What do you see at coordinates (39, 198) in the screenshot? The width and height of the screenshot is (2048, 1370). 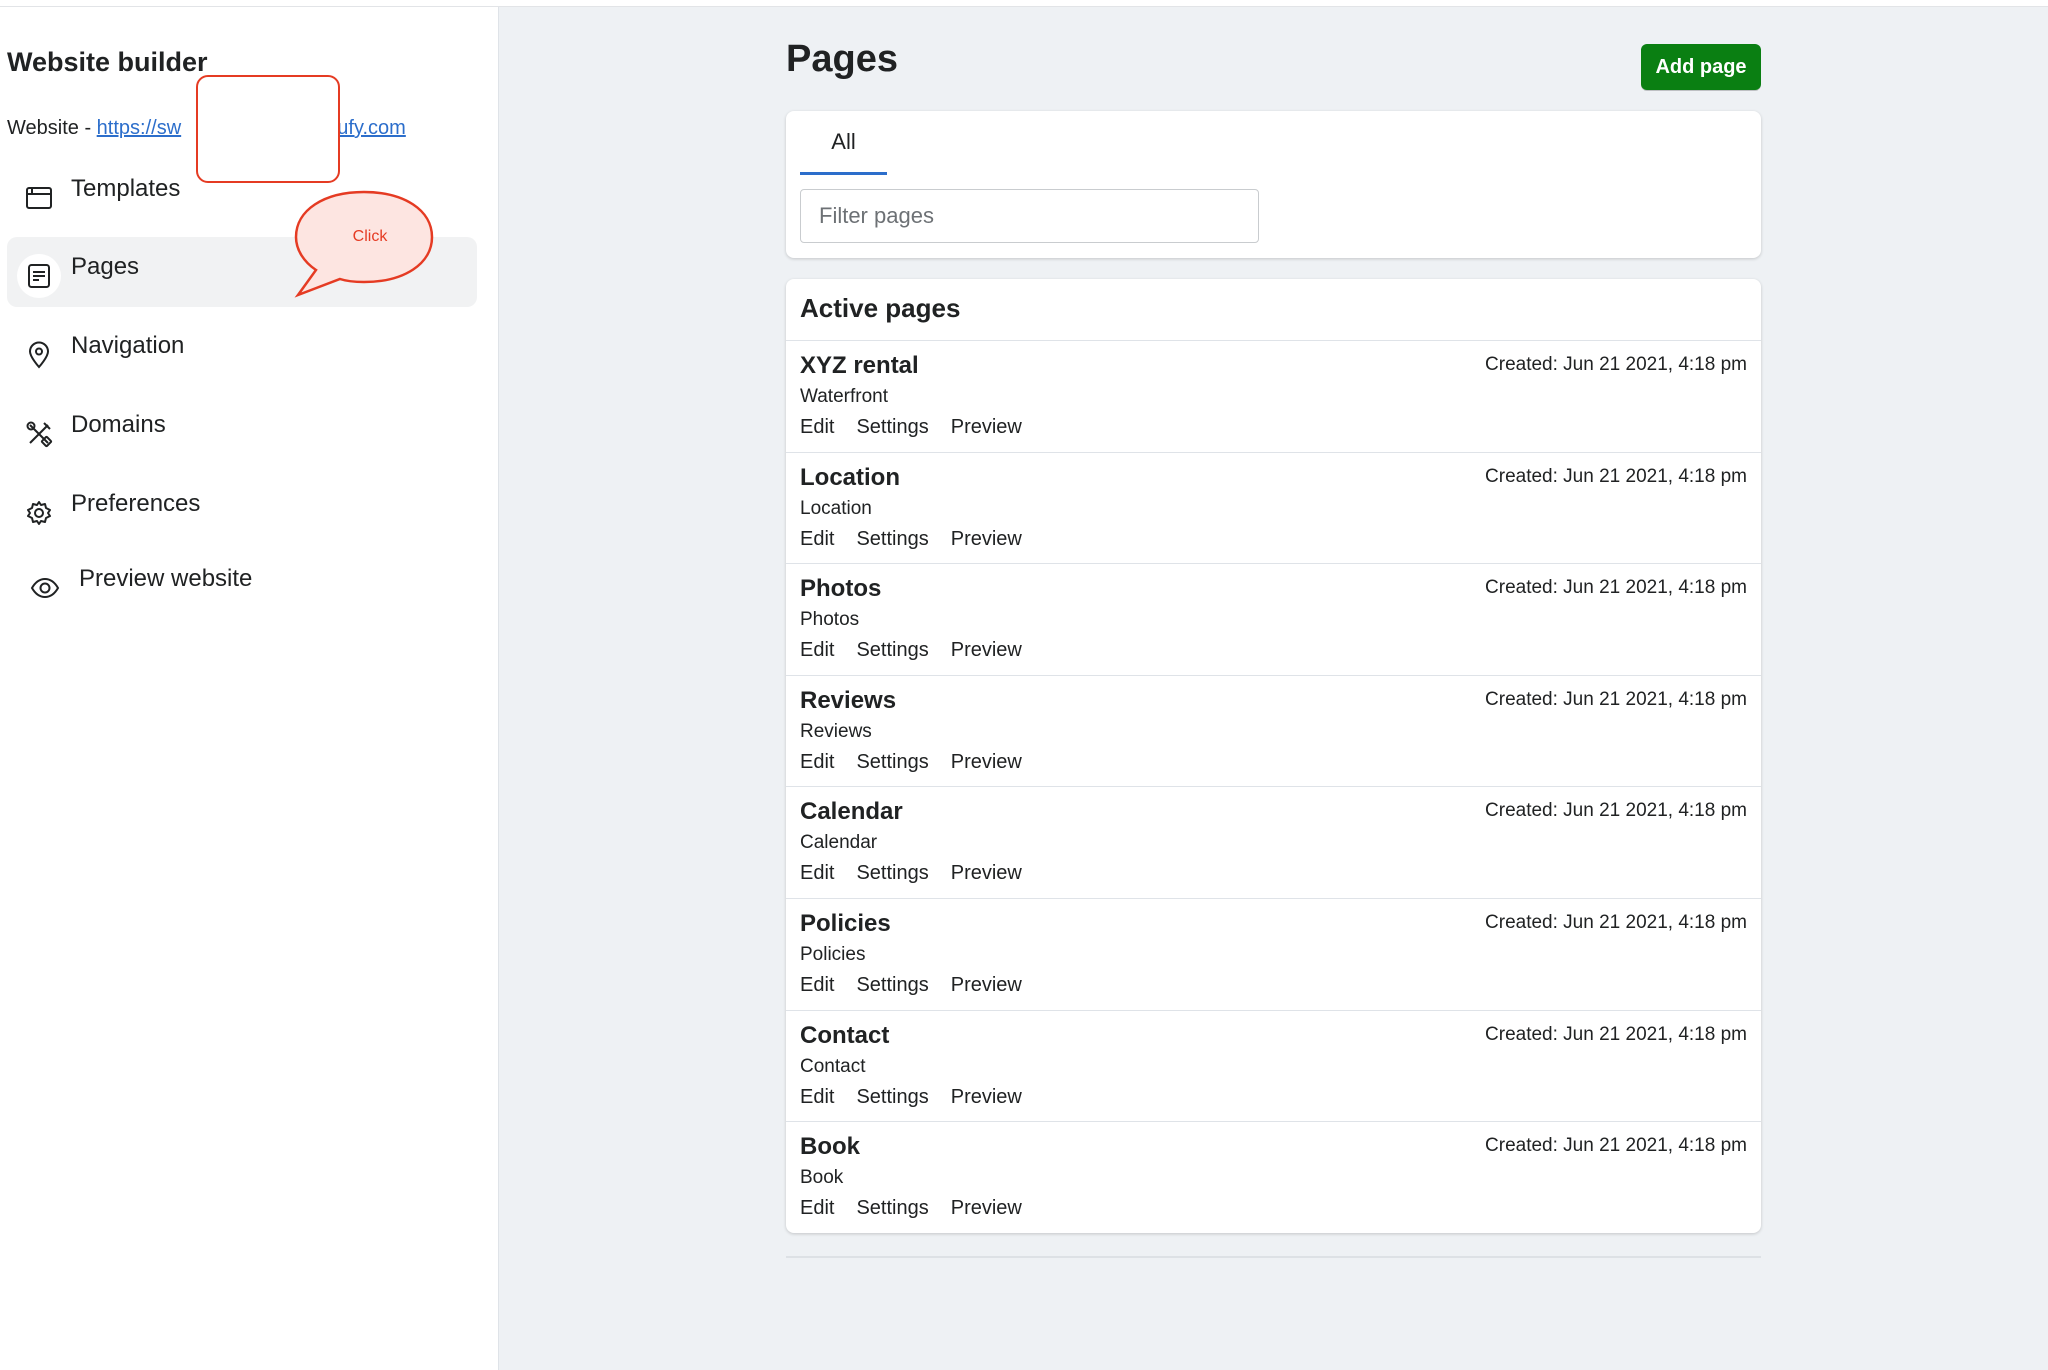 I see `browser-window-icon` at bounding box center [39, 198].